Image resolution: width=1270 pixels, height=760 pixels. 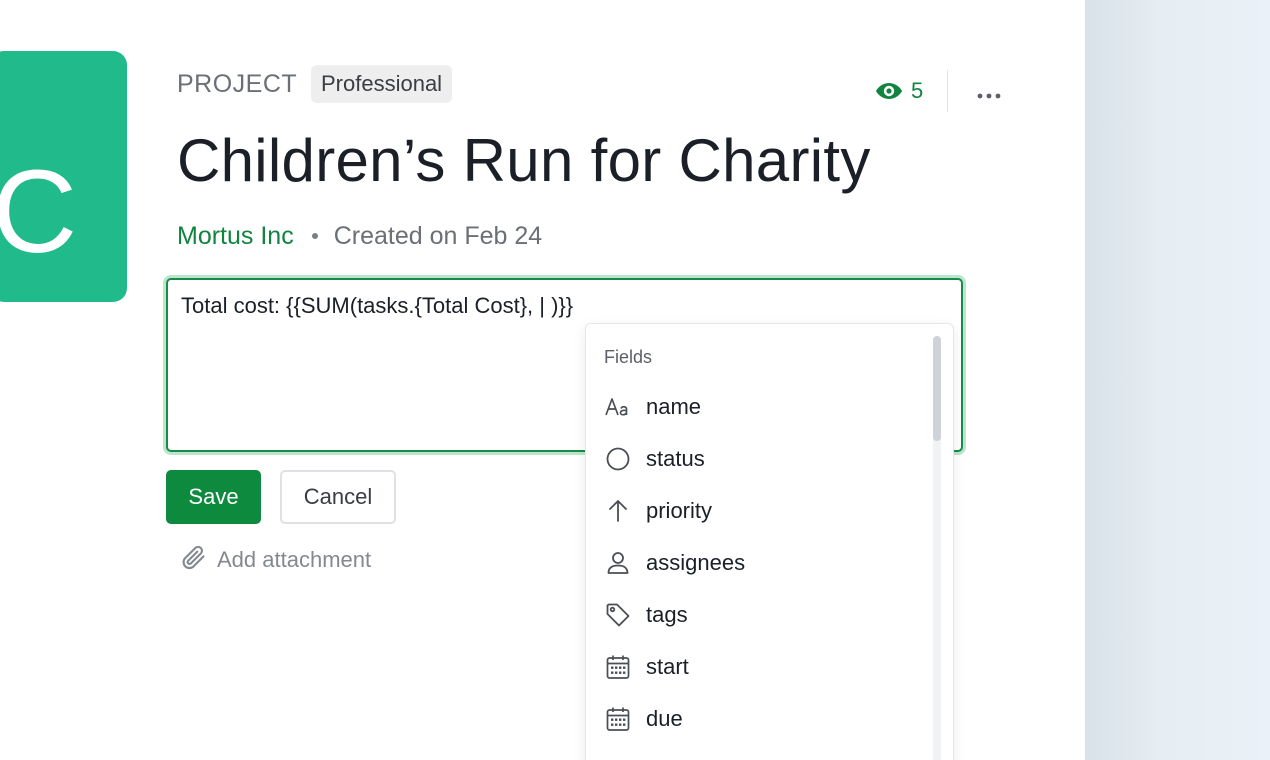 I want to click on project-avatar: C, so click(x=63, y=176).